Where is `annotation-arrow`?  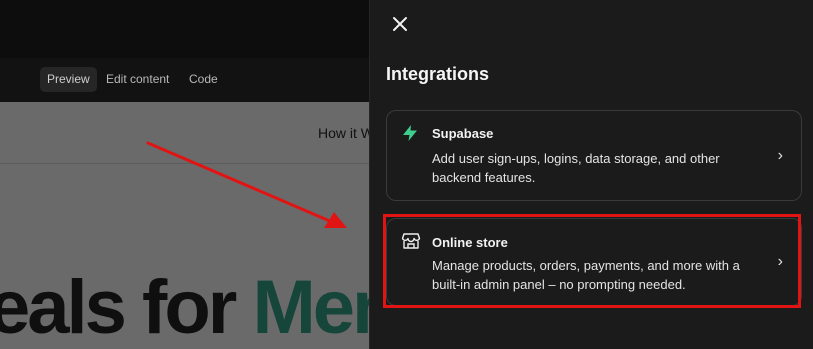 annotation-arrow is located at coordinates (246, 184).